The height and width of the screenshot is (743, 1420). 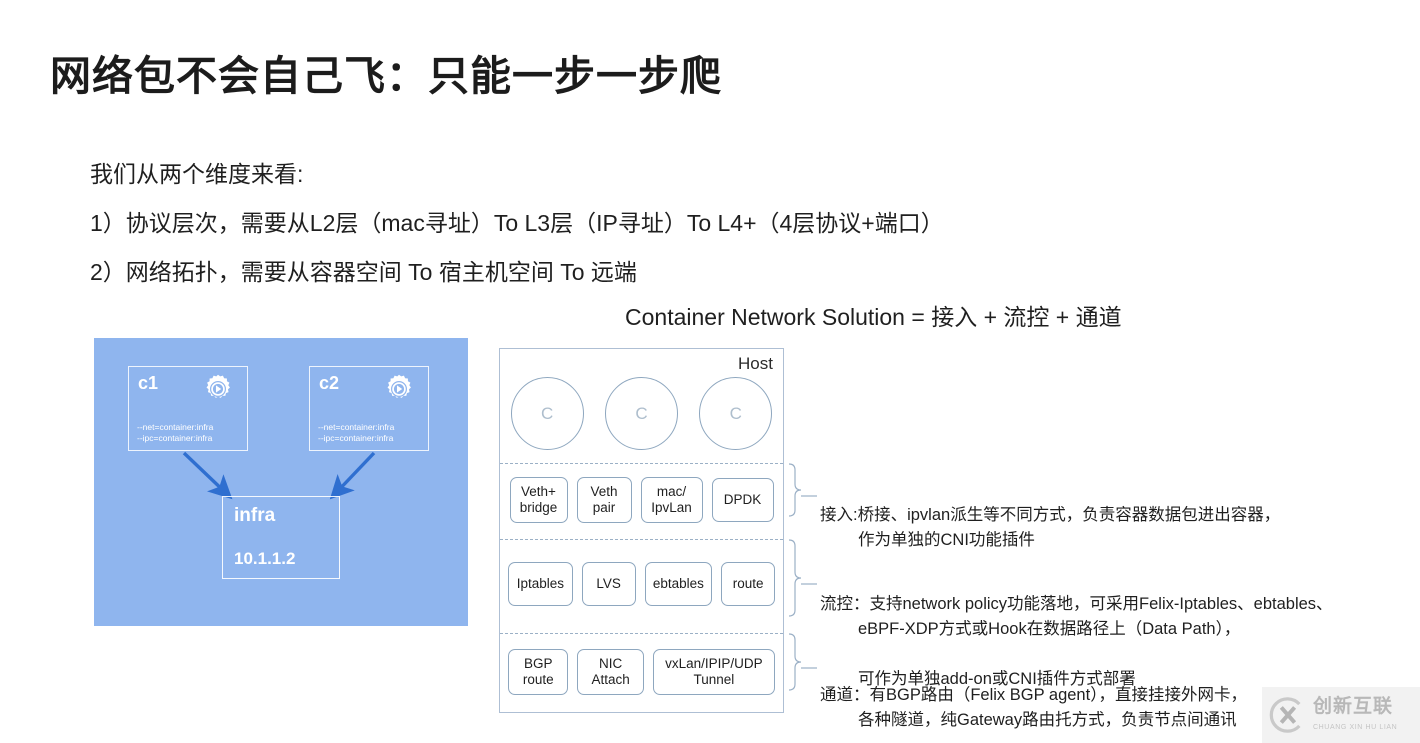 I want to click on chip-dpdk: DPDK, so click(x=742, y=500).